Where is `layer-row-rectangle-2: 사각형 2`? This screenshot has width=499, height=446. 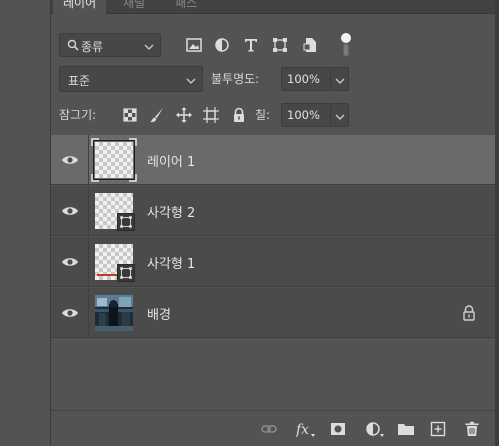
layer-row-rectangle-2: 사각형 2 is located at coordinates (273, 211).